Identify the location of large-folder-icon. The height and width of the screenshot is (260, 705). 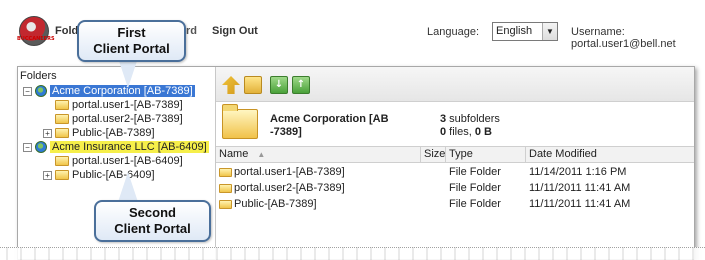
(240, 121).